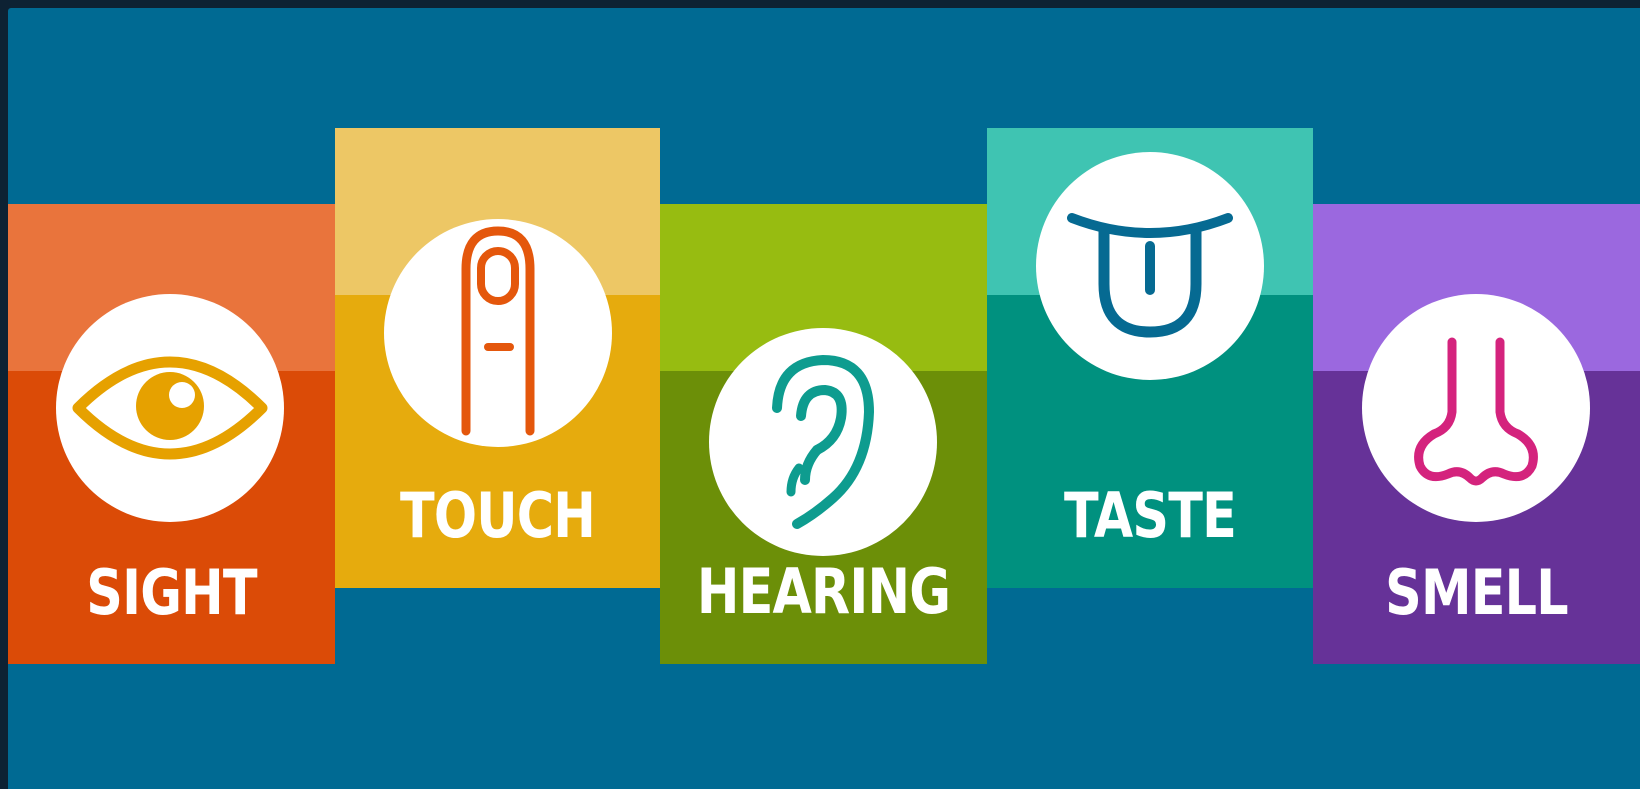 This screenshot has height=789, width=1640. I want to click on taste-icon-circle, so click(1150, 266).